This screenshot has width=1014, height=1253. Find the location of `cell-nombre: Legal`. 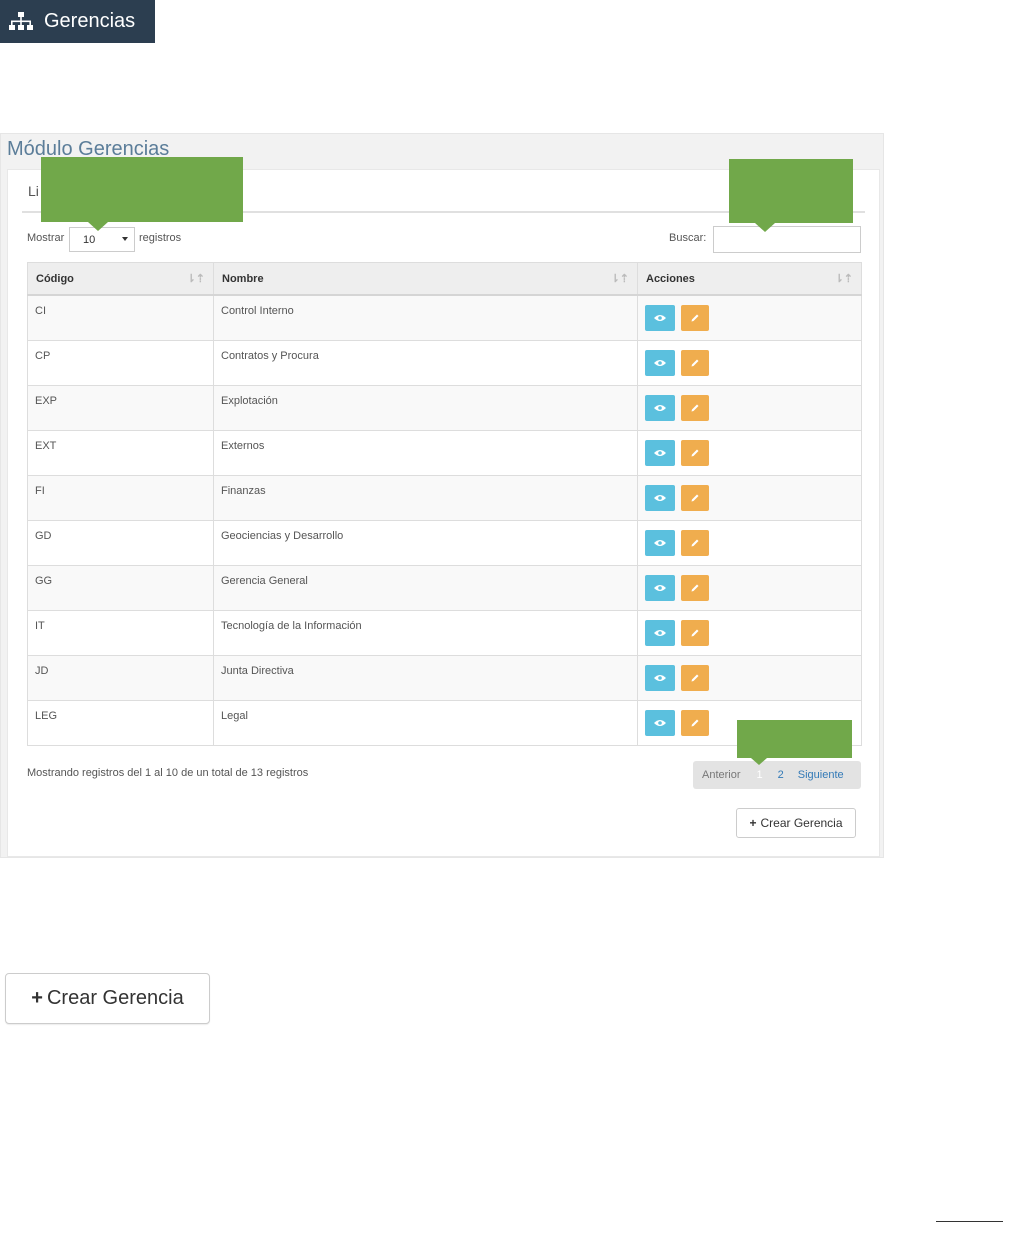

cell-nombre: Legal is located at coordinates (425, 722).